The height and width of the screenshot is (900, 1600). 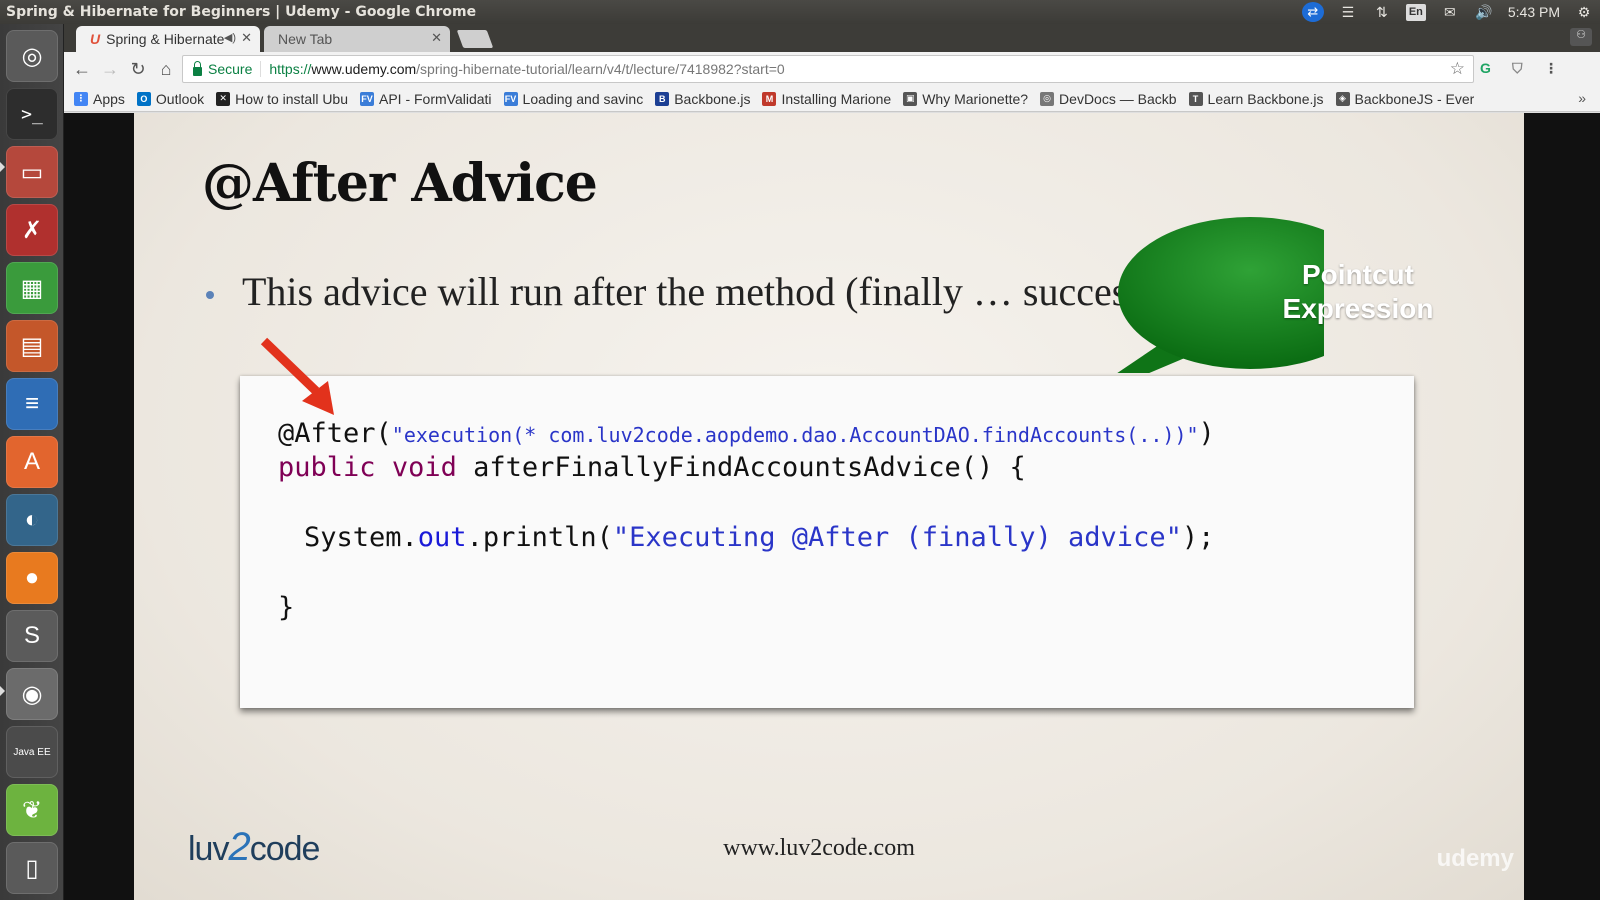 What do you see at coordinates (1265, 98) in the screenshot?
I see `bookmark-label: Learn Backbone.js` at bounding box center [1265, 98].